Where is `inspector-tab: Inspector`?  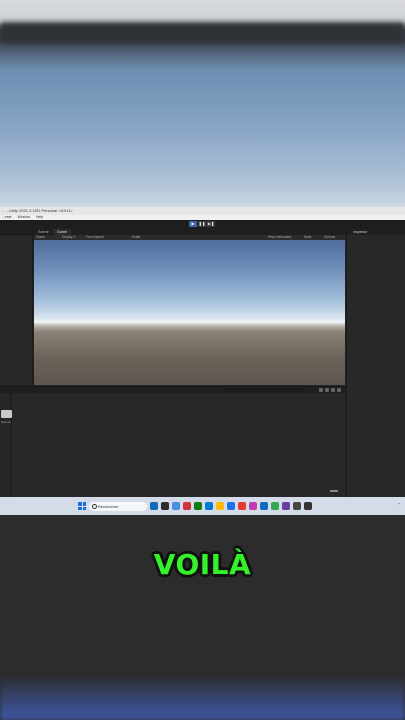 inspector-tab: Inspector is located at coordinates (376, 232).